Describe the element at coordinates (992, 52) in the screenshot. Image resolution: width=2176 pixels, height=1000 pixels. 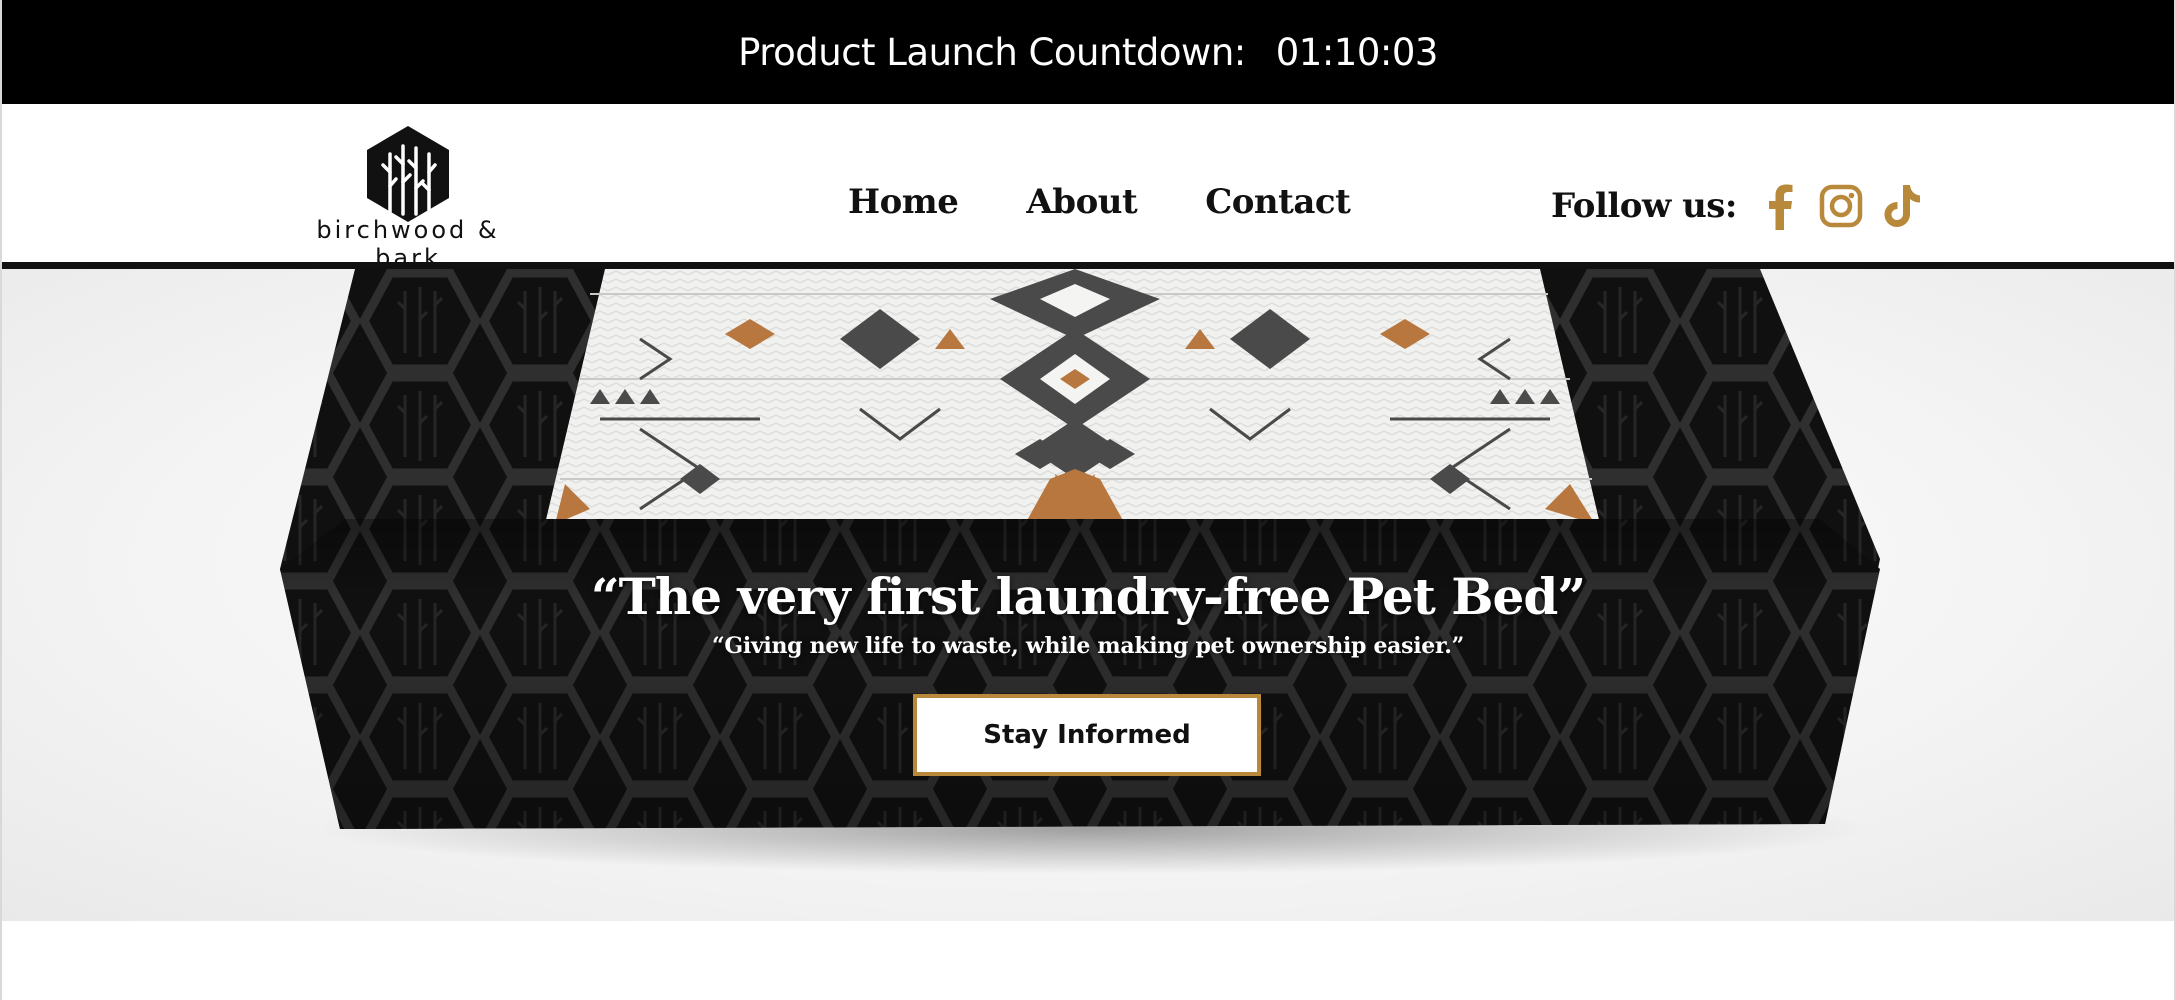
I see `countdown-label: Product Launch Countdown:` at that location.